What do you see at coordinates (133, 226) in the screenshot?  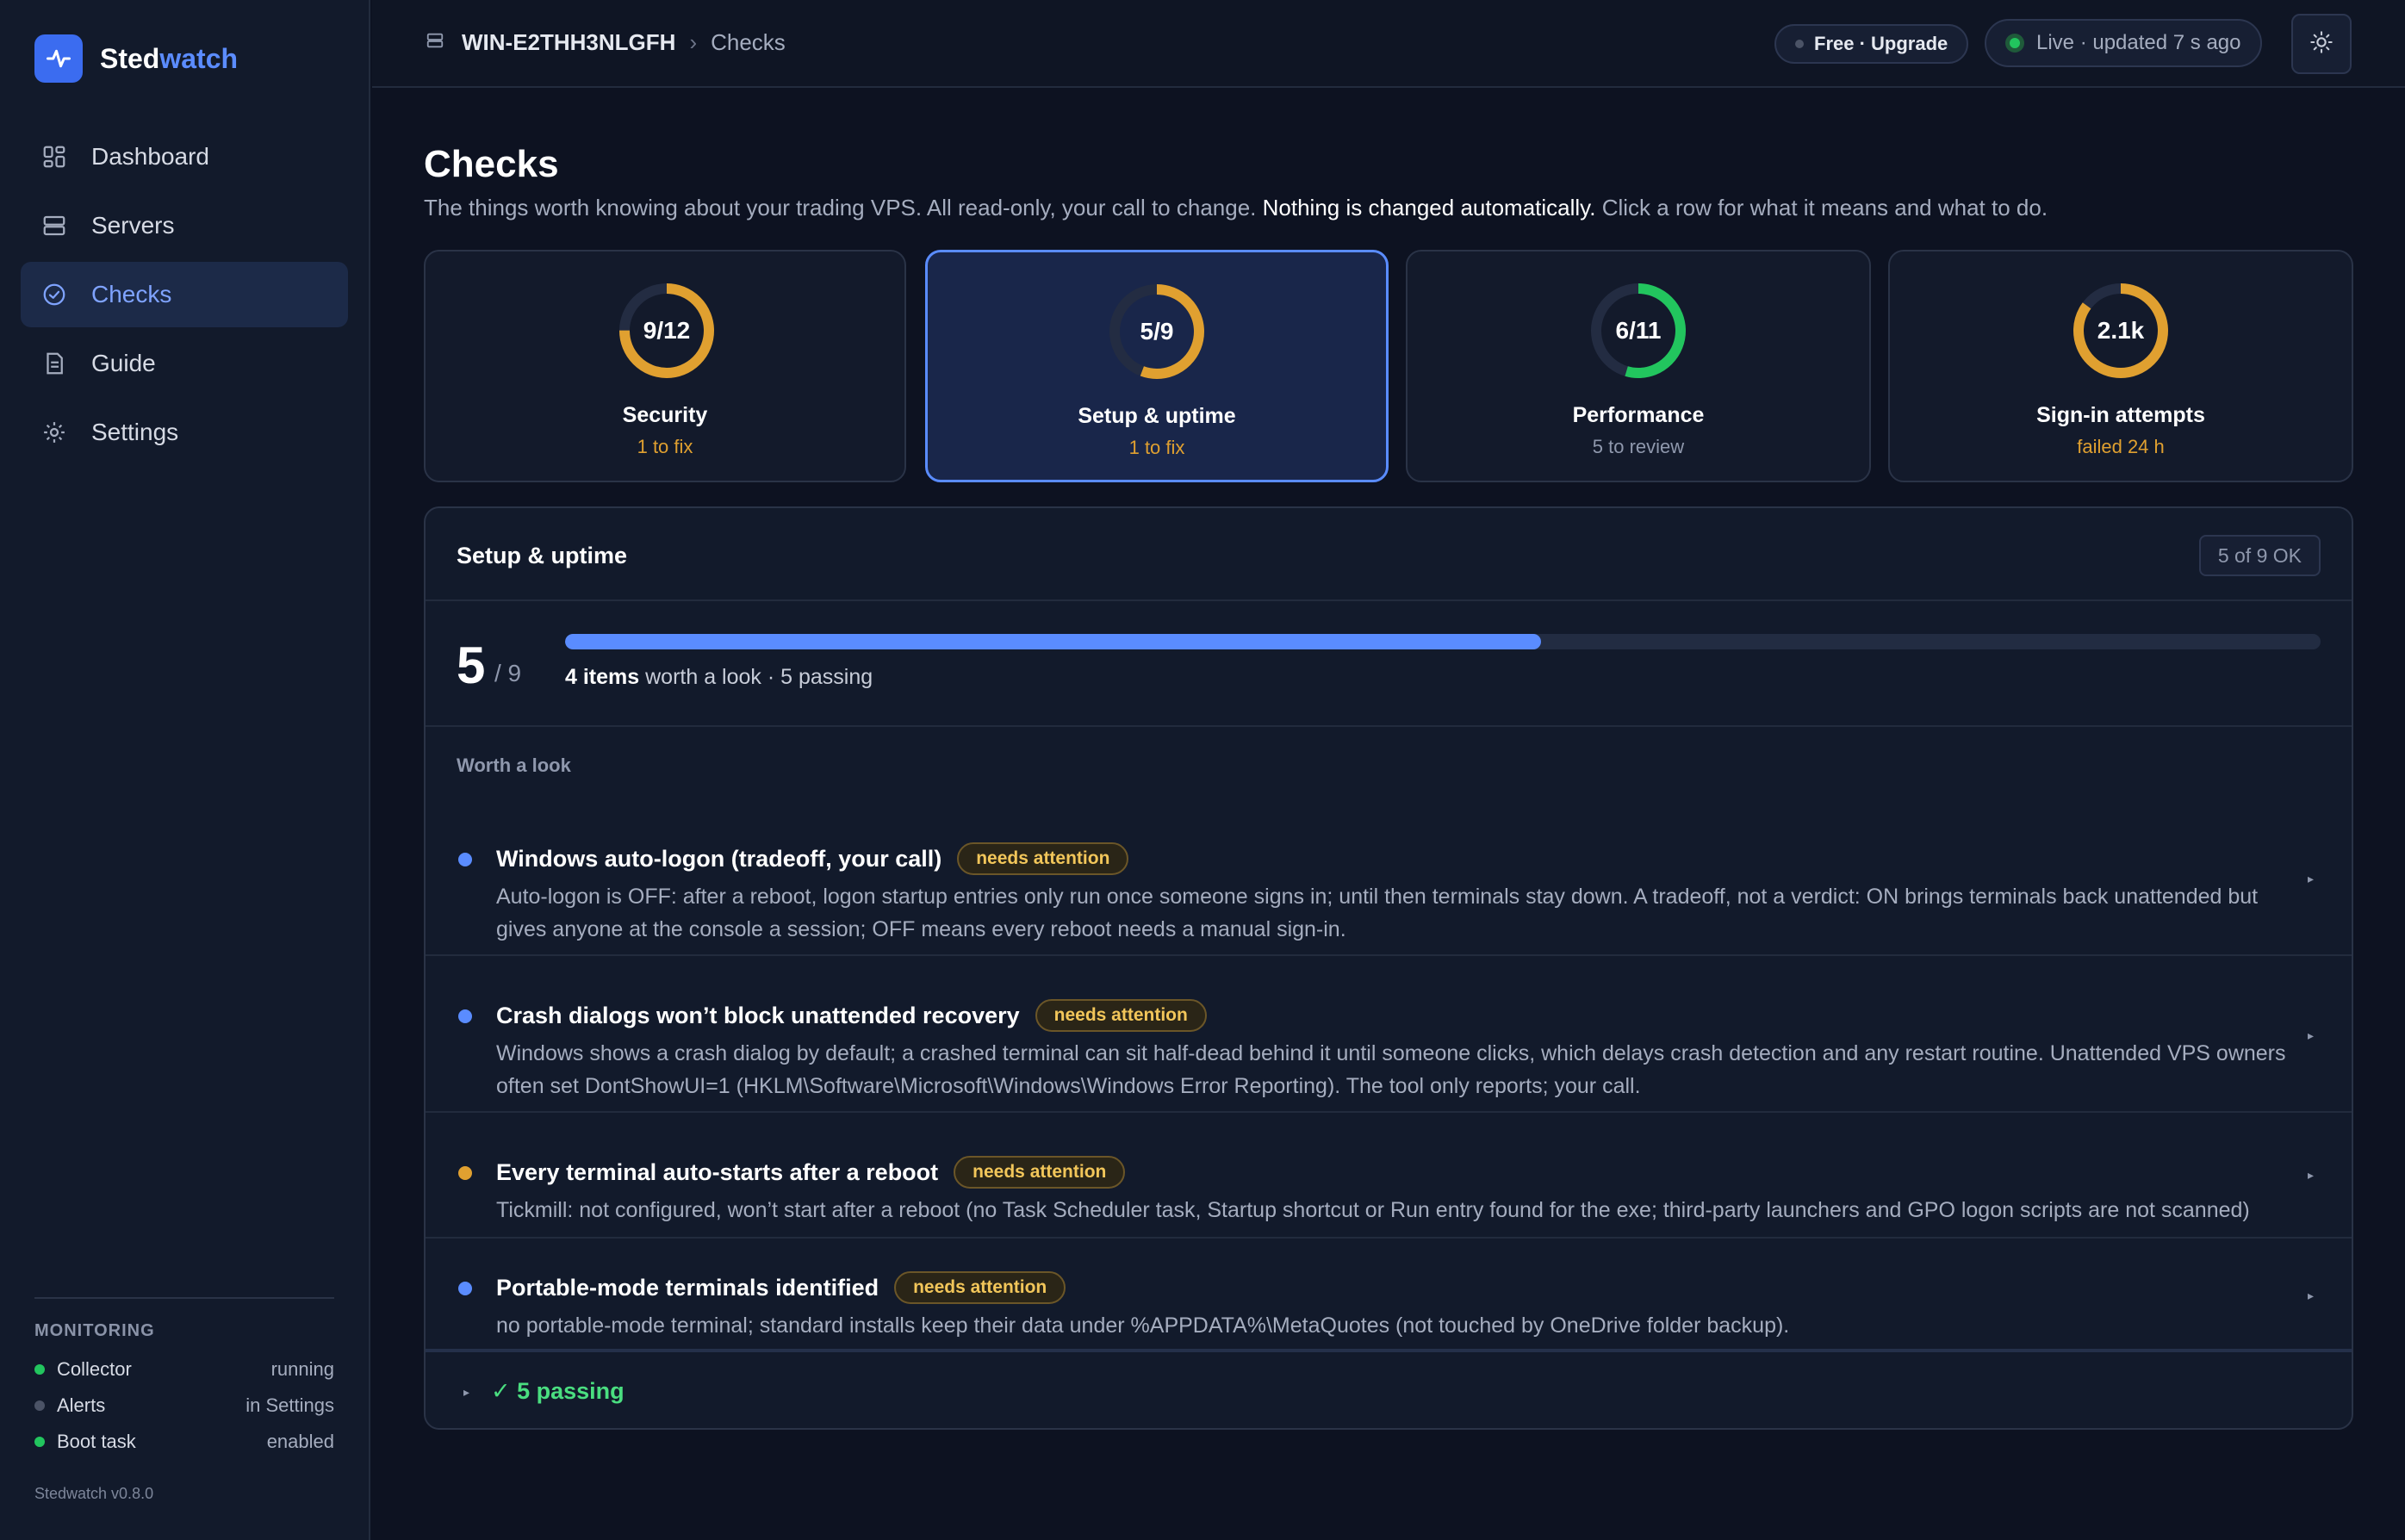 I see `sidebar-item-label: Servers` at bounding box center [133, 226].